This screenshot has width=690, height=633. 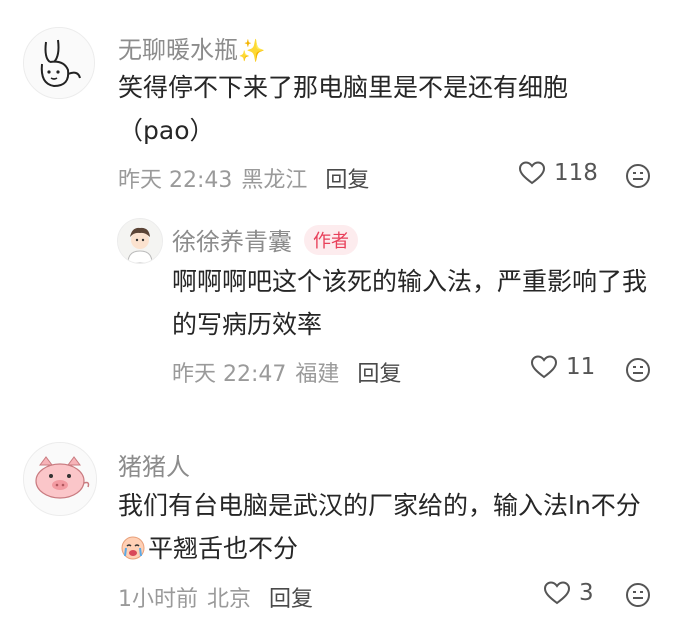 What do you see at coordinates (331, 240) in the screenshot?
I see `author-badge: 作者` at bounding box center [331, 240].